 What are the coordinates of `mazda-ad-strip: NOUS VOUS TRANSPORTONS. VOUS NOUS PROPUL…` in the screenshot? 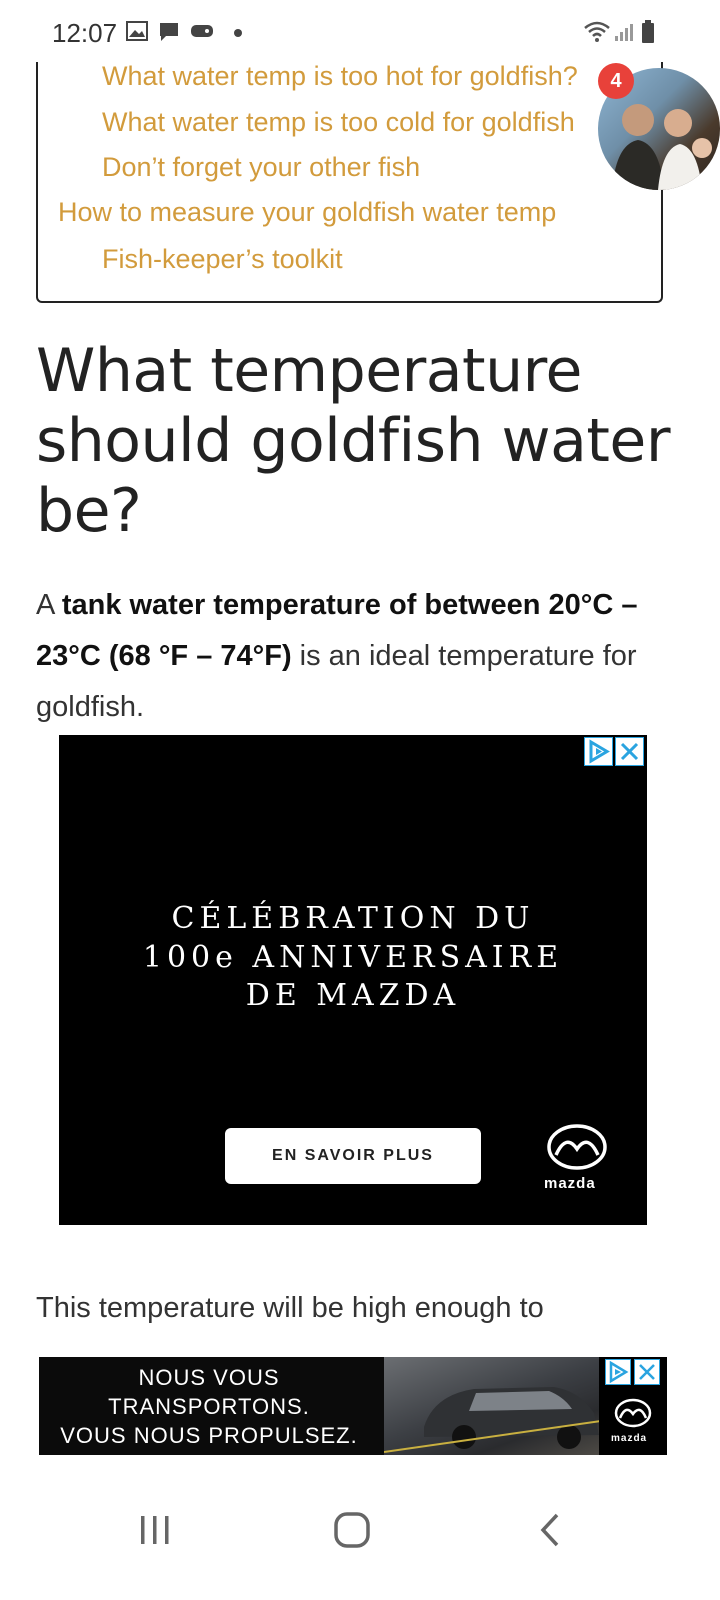 It's located at (353, 1406).